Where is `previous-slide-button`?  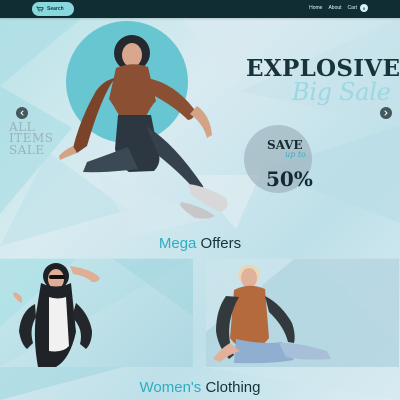
previous-slide-button is located at coordinates (22, 113).